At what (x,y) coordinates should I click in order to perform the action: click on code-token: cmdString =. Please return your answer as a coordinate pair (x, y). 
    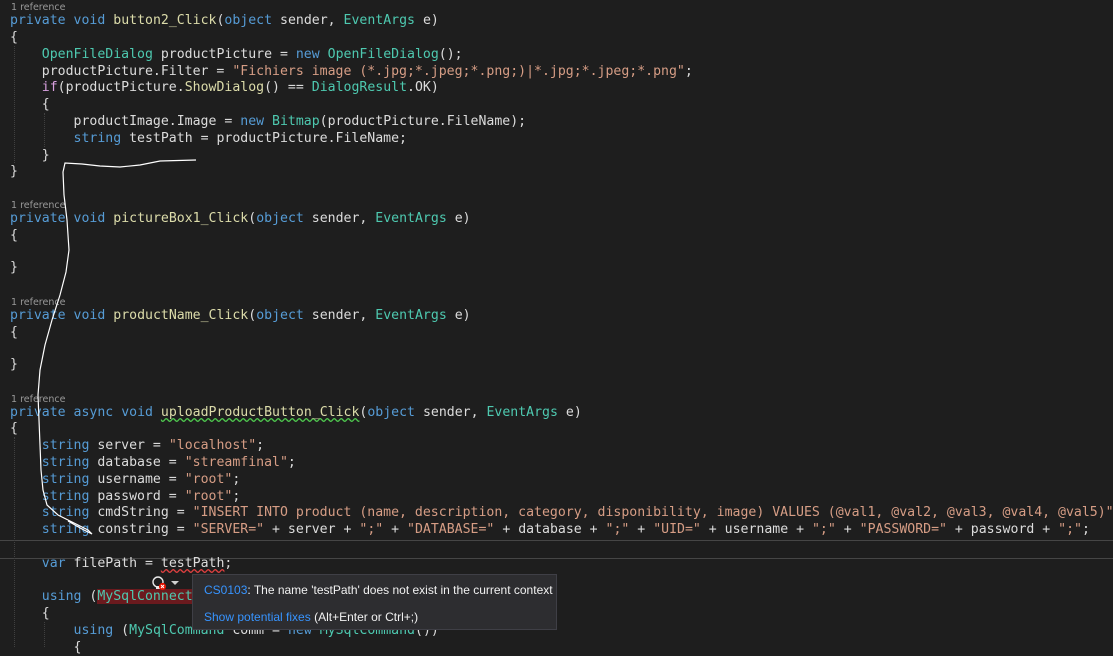
    Looking at the image, I should click on (141, 512).